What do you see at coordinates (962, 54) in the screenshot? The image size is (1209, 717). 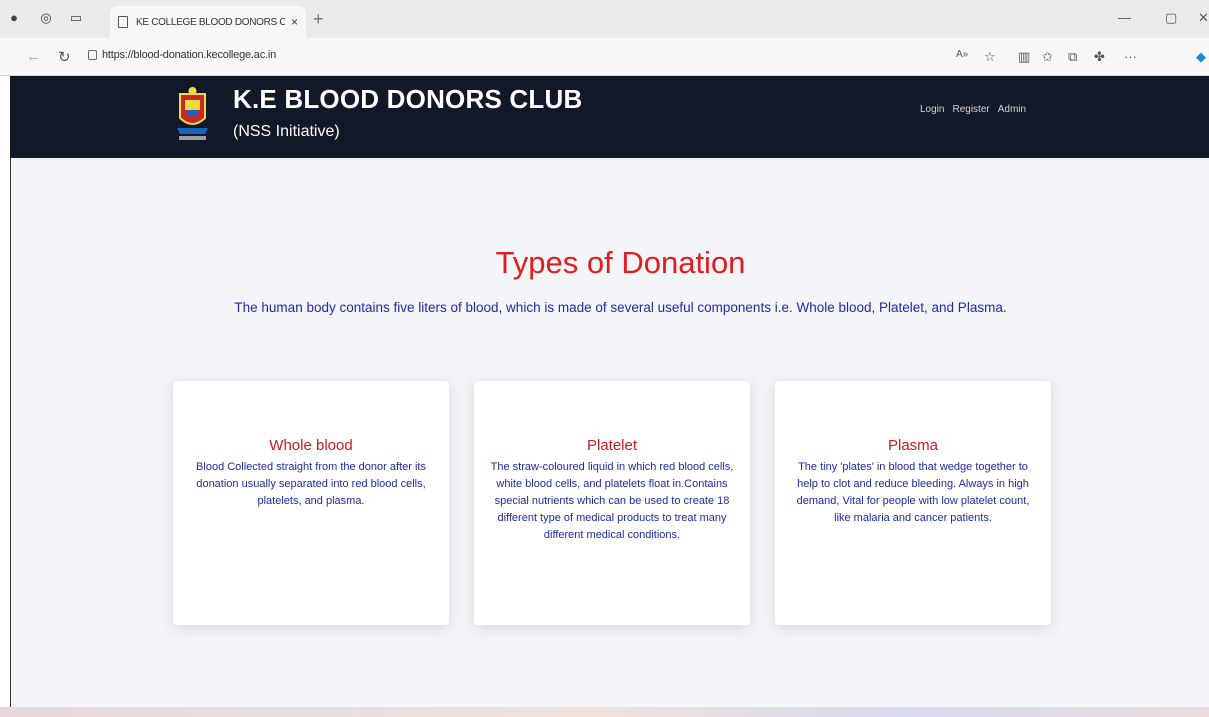 I see `read-aloud-icon: A»` at bounding box center [962, 54].